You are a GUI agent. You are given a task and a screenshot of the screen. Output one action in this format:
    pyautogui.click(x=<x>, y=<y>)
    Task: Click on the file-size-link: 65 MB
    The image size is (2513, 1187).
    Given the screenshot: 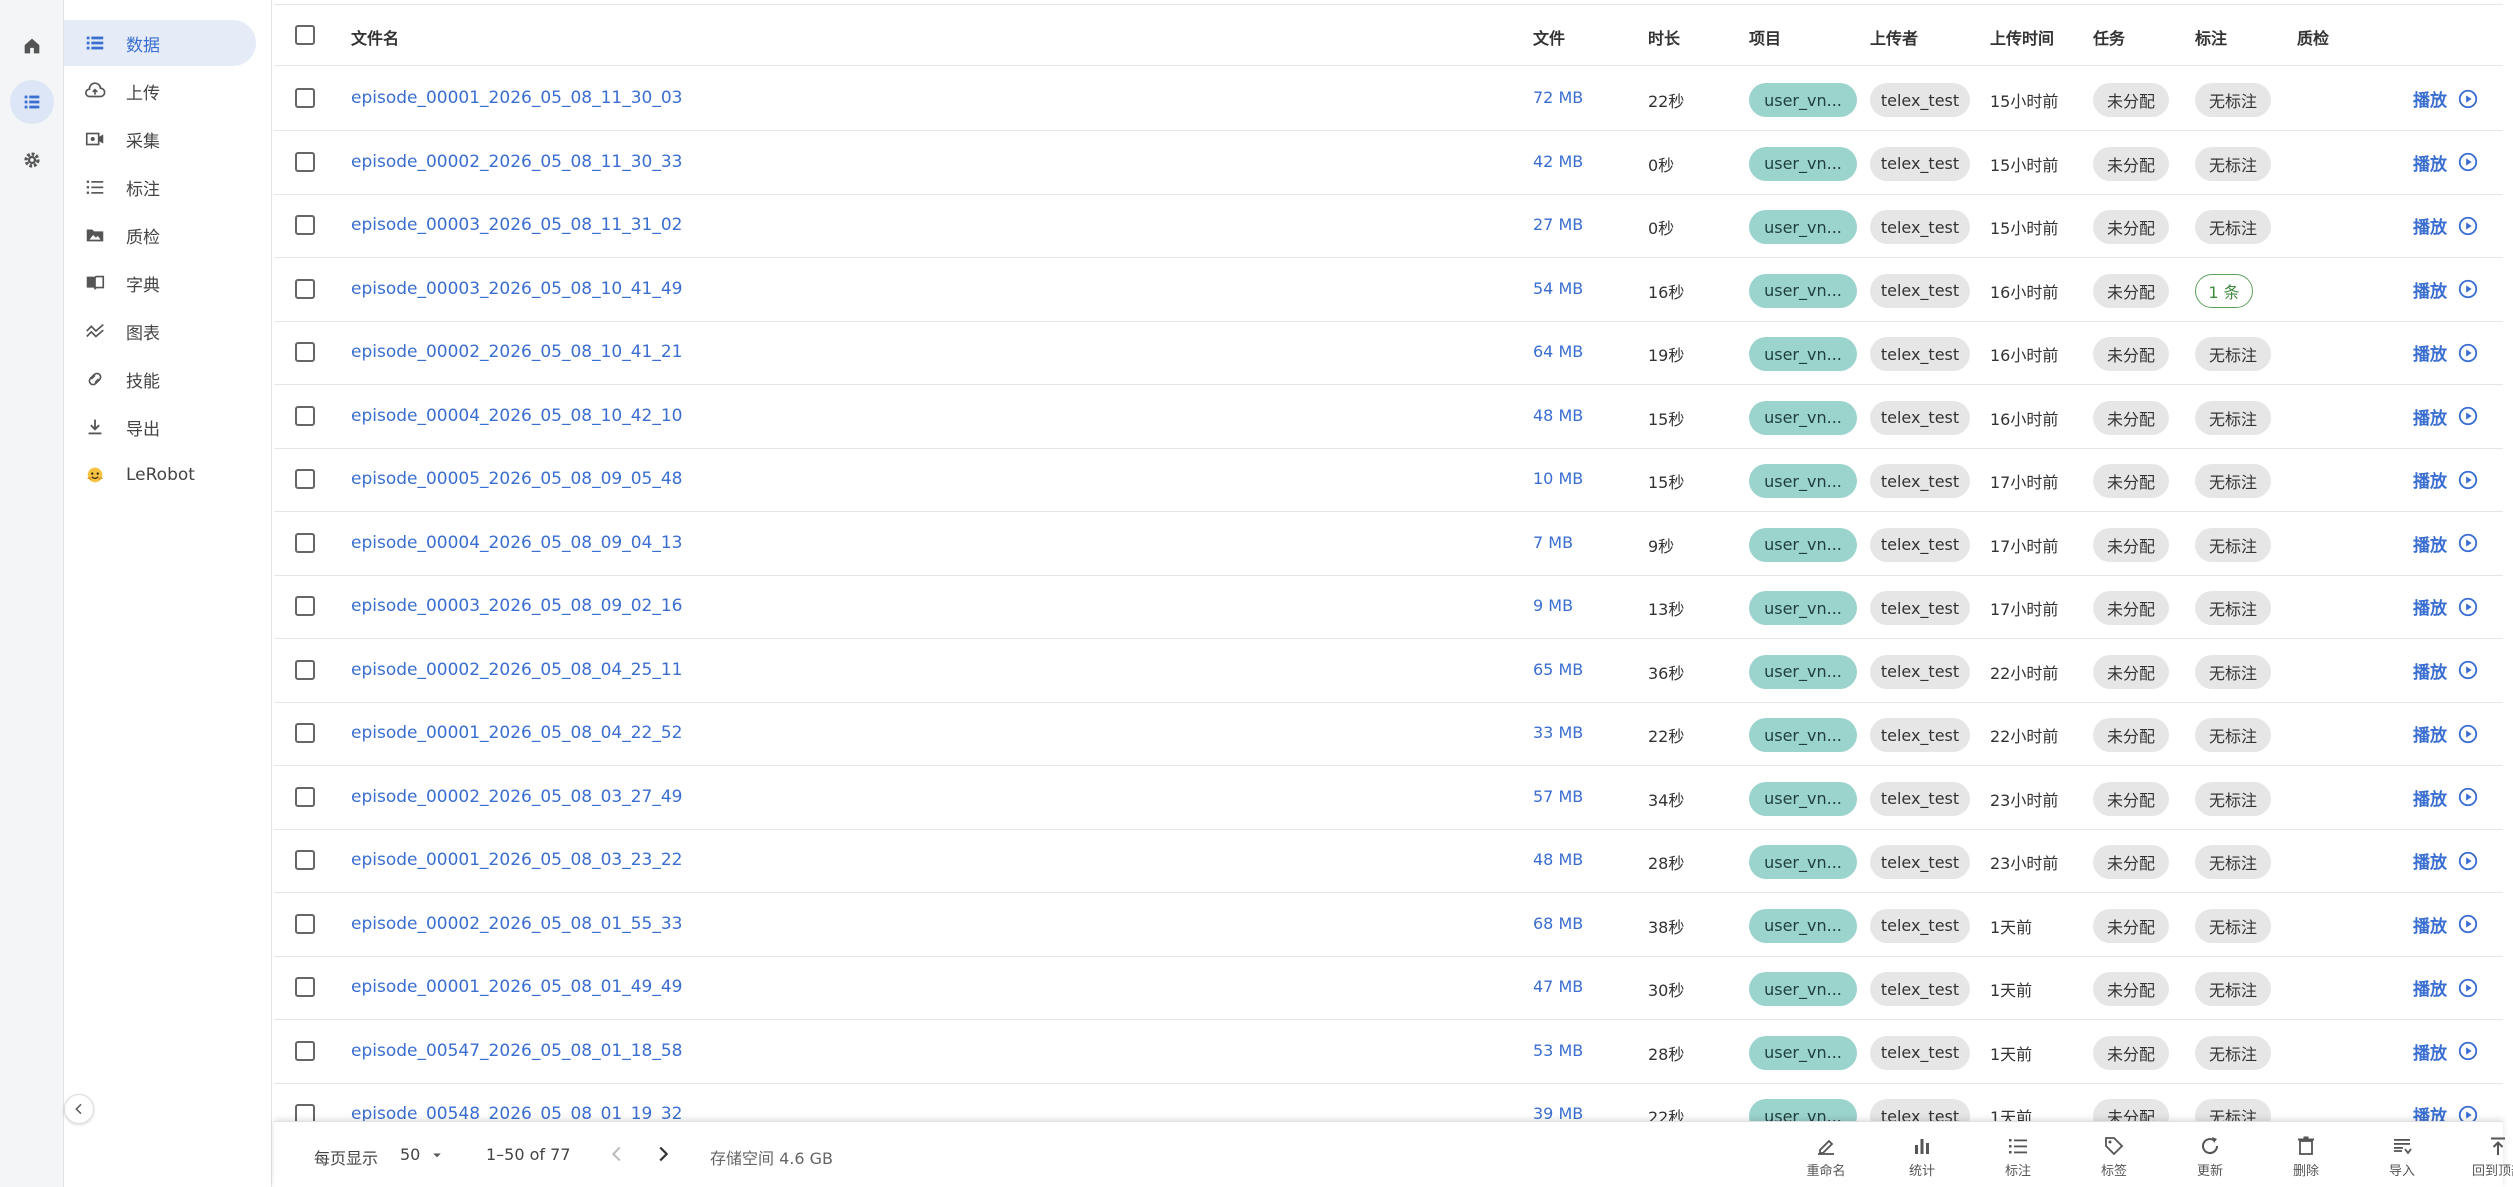 What is the action you would take?
    pyautogui.click(x=1558, y=669)
    